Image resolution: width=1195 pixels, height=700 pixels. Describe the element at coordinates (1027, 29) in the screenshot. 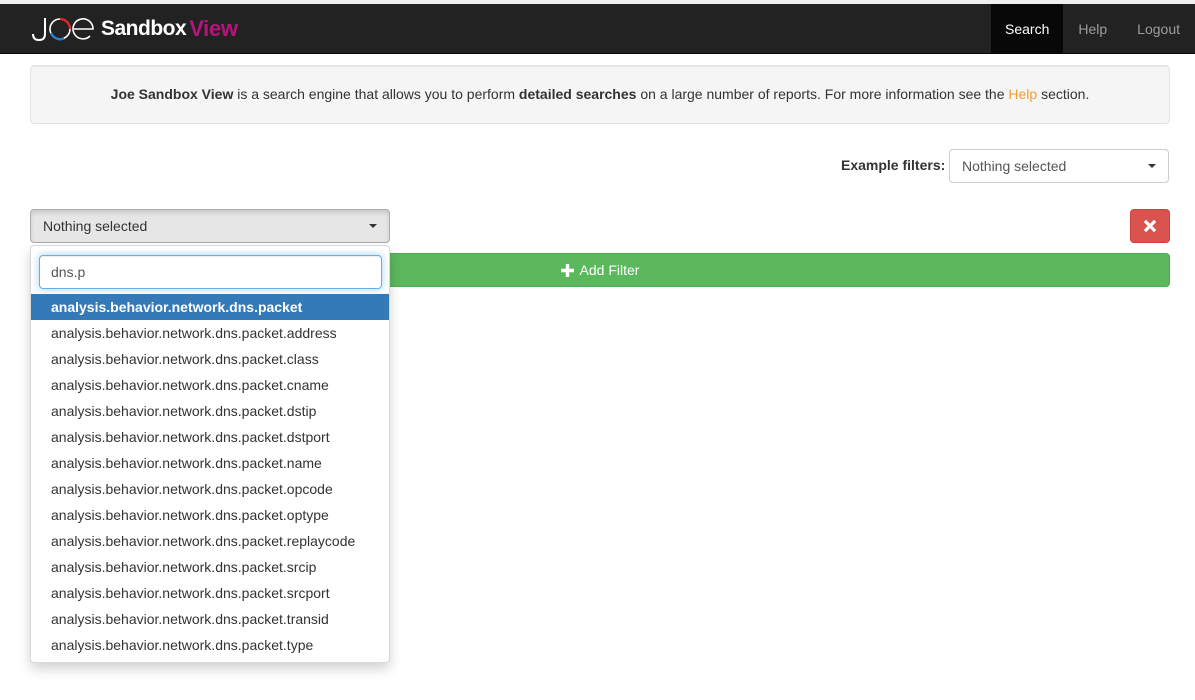

I see `nav-search: Search` at that location.